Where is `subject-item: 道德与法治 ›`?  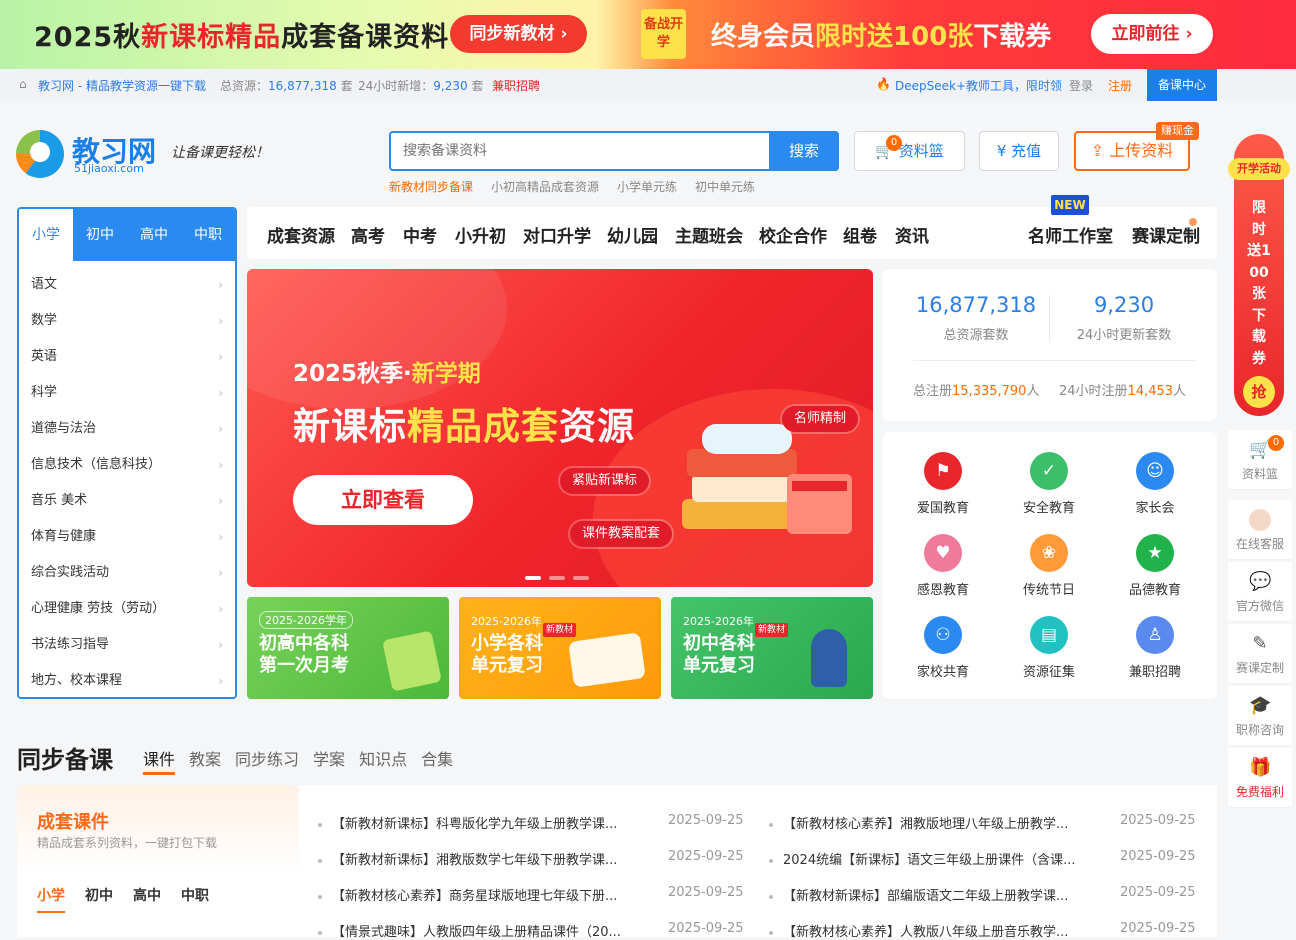 subject-item: 道德与法治 › is located at coordinates (127, 429).